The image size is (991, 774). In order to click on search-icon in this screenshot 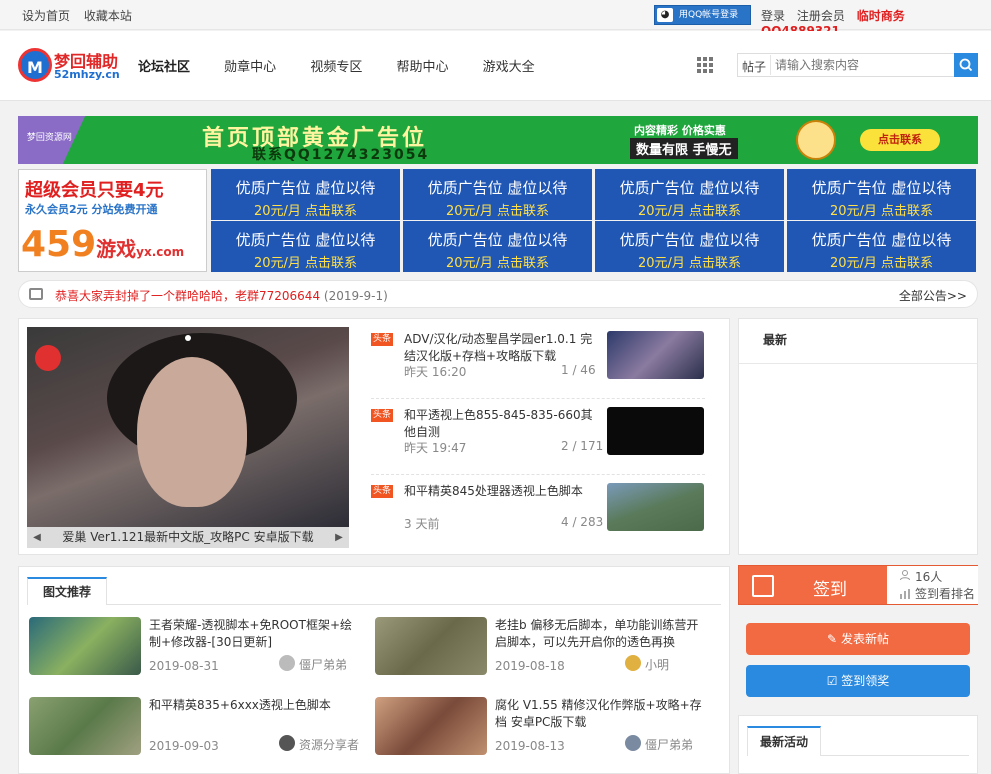, I will do `click(966, 65)`.